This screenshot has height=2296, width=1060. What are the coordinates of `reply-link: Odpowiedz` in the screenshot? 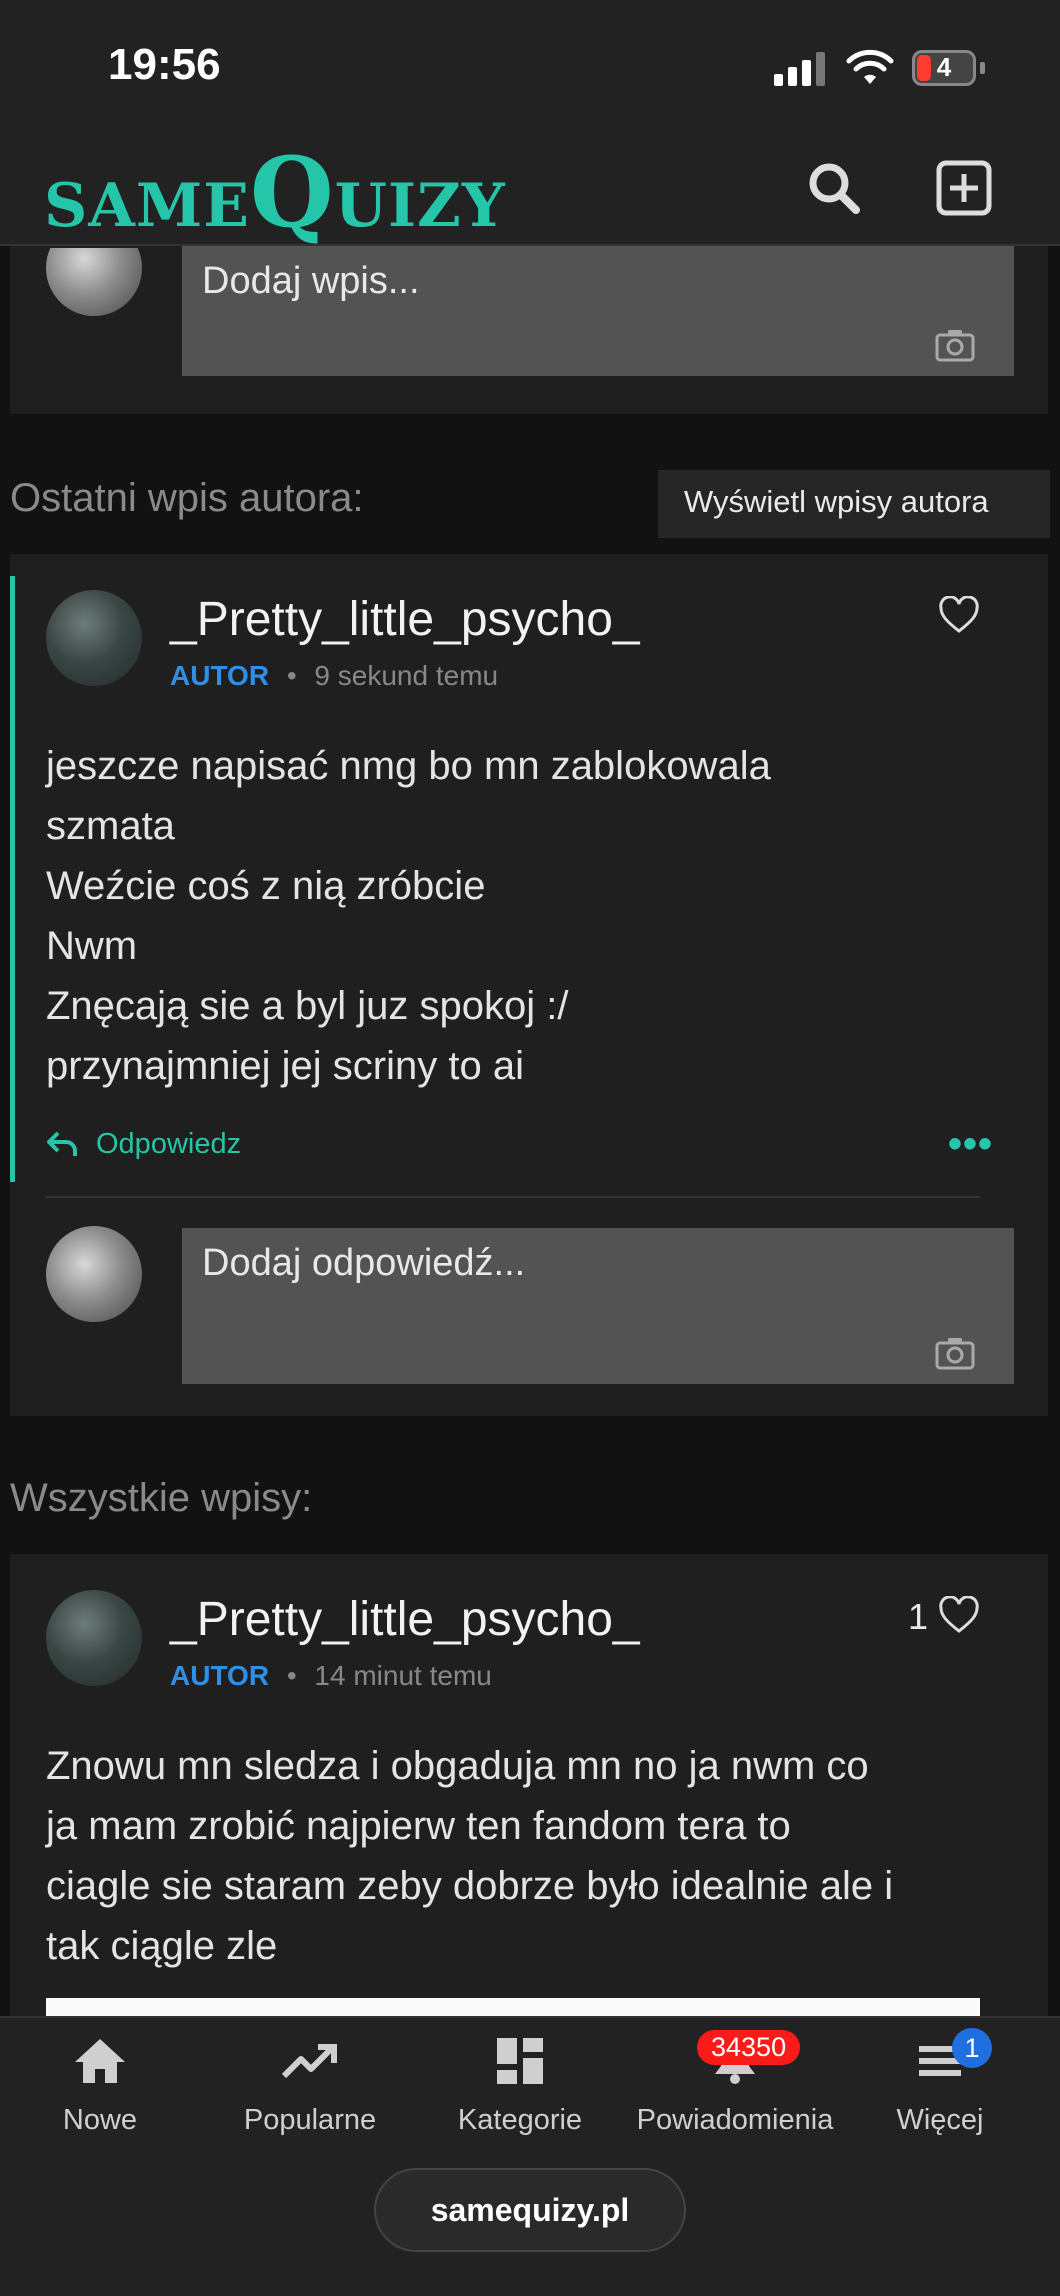 It's located at (168, 1144).